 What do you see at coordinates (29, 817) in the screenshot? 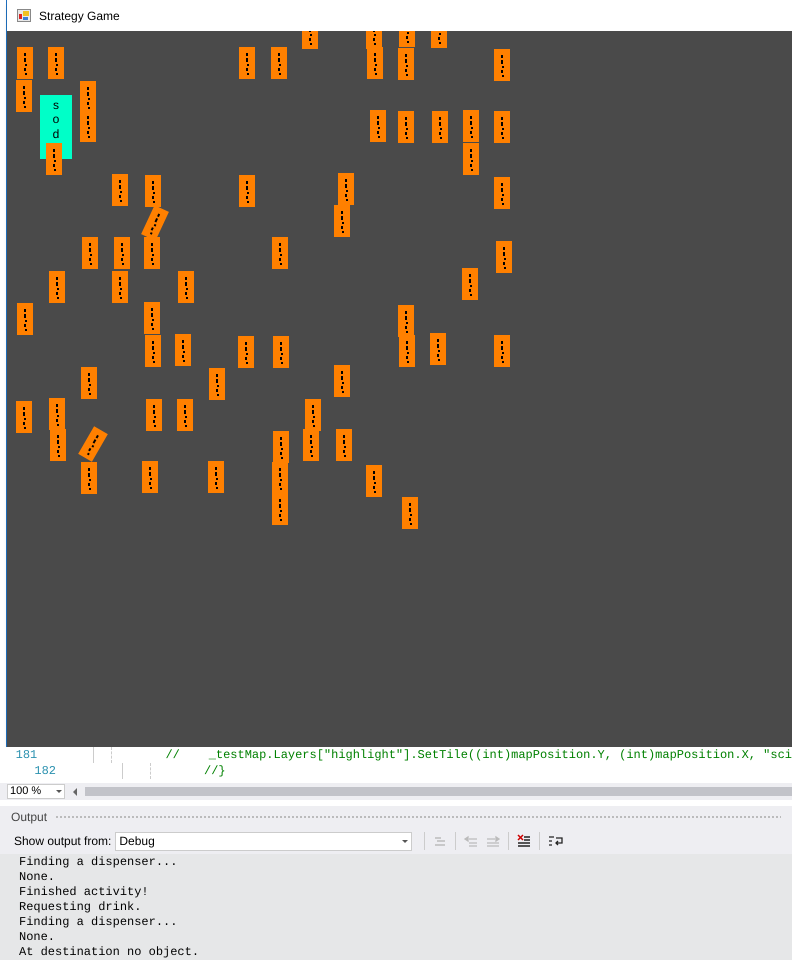
I see `panel-title: Output` at bounding box center [29, 817].